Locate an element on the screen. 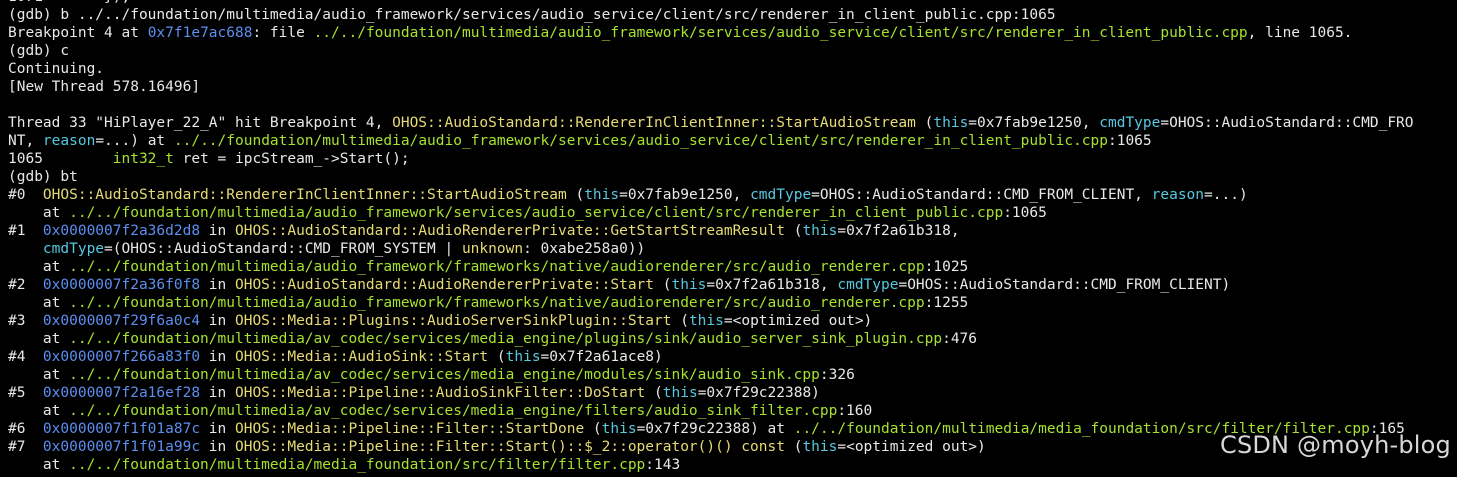 Image resolution: width=1457 pixels, height=477 pixels. terminal-text-segment: 0x0000007f266a83f0 is located at coordinates (121, 357).